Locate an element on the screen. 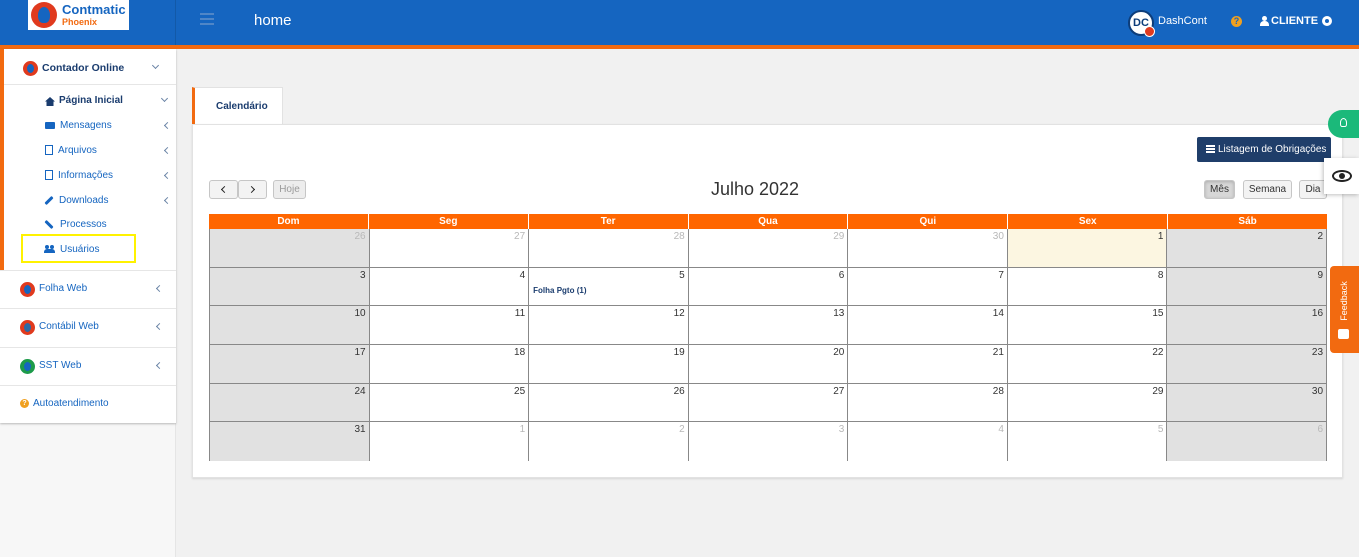  sidebar-app-sst-web: SST Web is located at coordinates (60, 365).